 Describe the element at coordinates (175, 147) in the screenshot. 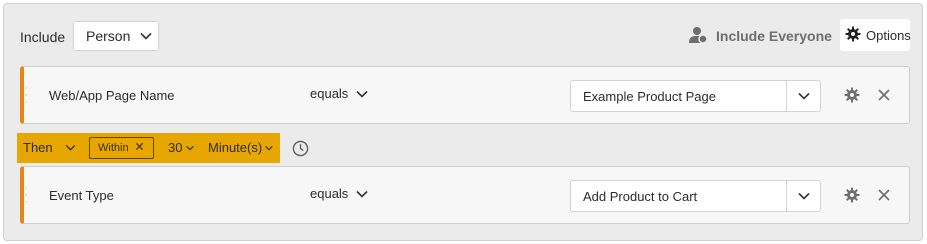

I see `amount-value: 30` at that location.